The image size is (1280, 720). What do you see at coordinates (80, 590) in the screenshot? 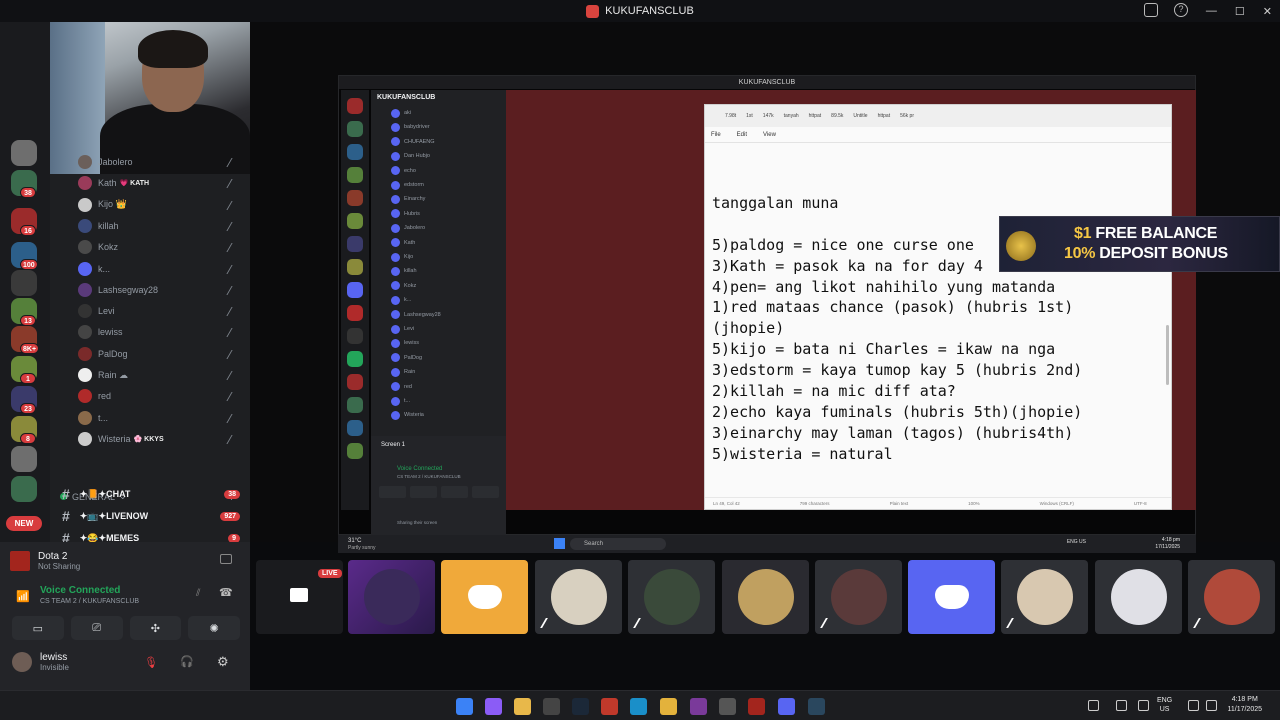
I see `voice-connected-label: Voice Connected` at bounding box center [80, 590].